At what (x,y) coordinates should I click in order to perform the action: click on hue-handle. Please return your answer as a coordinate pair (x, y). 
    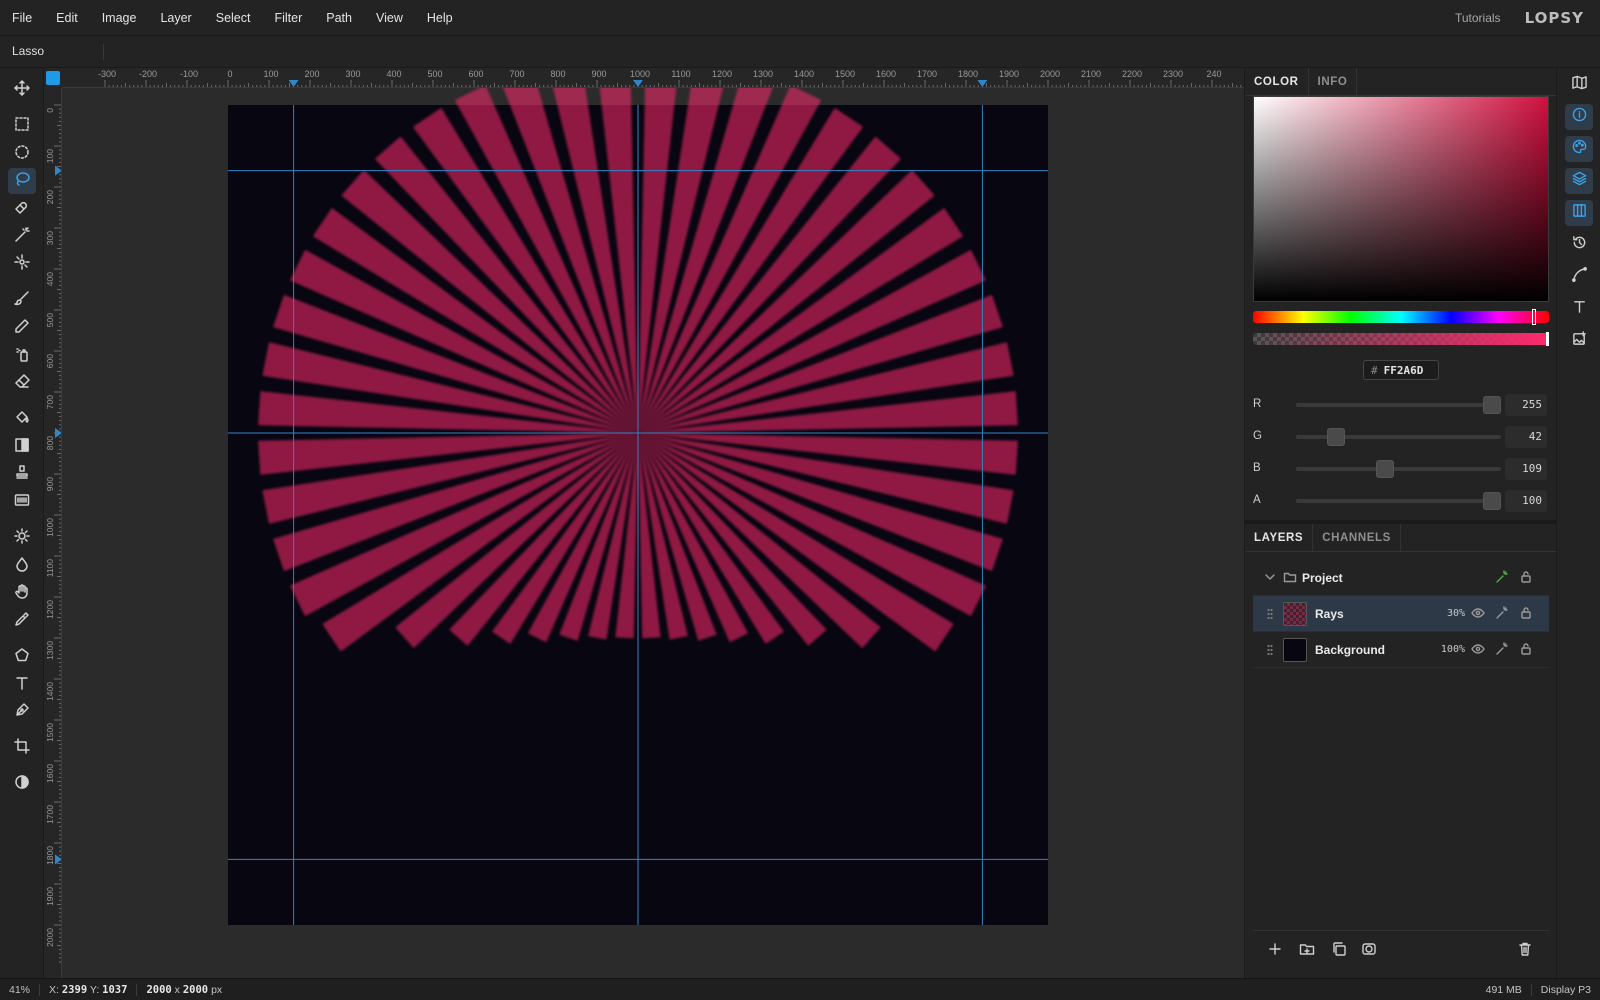
    Looking at the image, I should click on (1534, 317).